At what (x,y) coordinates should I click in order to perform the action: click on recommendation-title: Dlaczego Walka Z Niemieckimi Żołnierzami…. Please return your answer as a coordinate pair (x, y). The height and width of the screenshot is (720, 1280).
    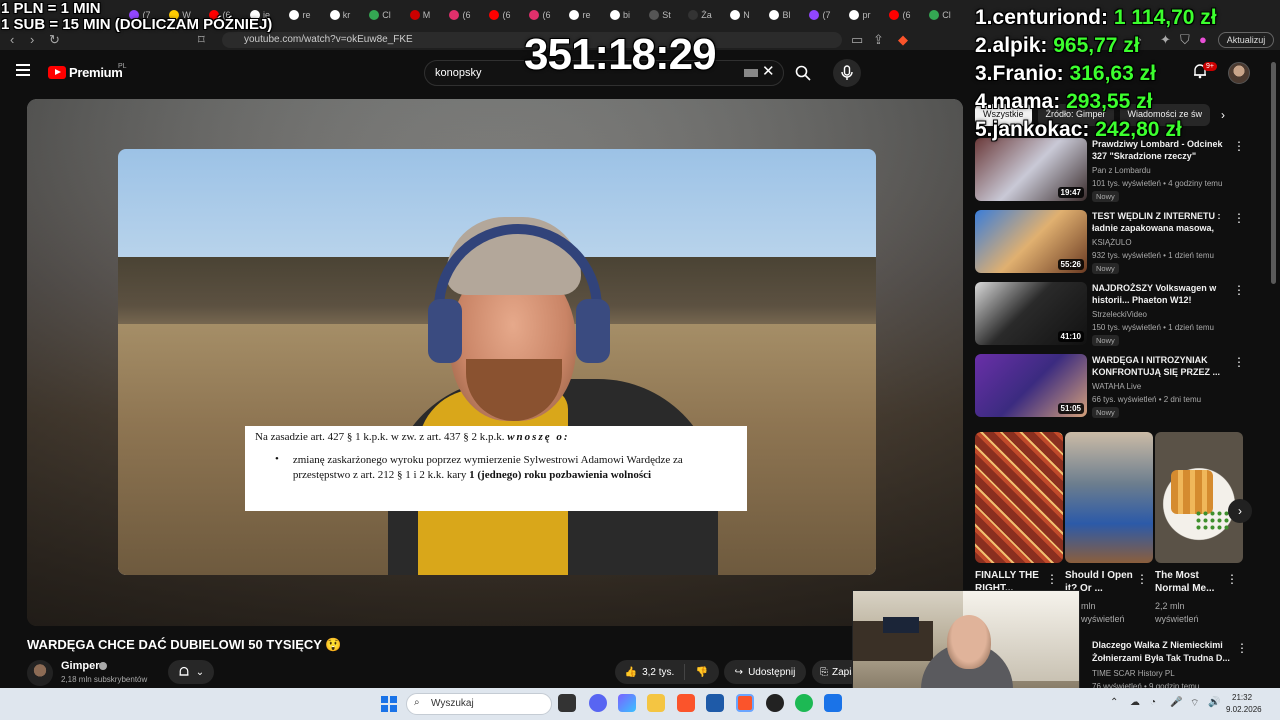
    Looking at the image, I should click on (1161, 652).